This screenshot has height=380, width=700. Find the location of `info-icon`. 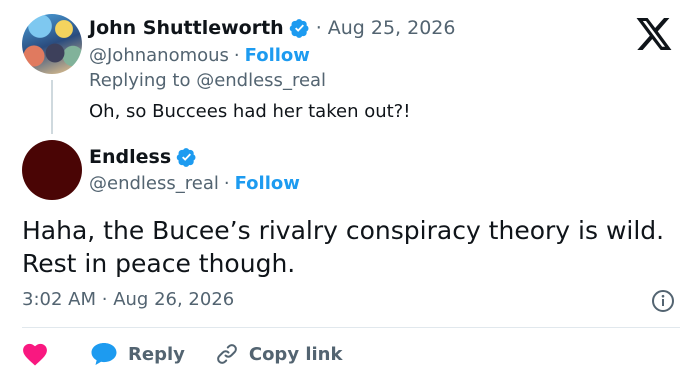

info-icon is located at coordinates (663, 301).